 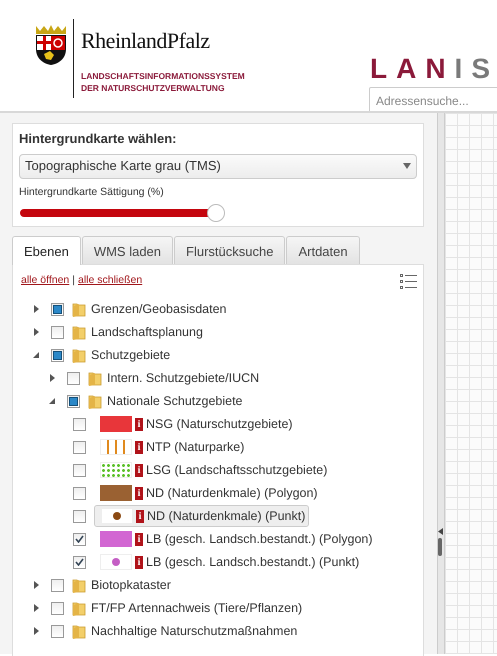 What do you see at coordinates (195, 447) in the screenshot?
I see `layer-label: NTP (Naturparke)` at bounding box center [195, 447].